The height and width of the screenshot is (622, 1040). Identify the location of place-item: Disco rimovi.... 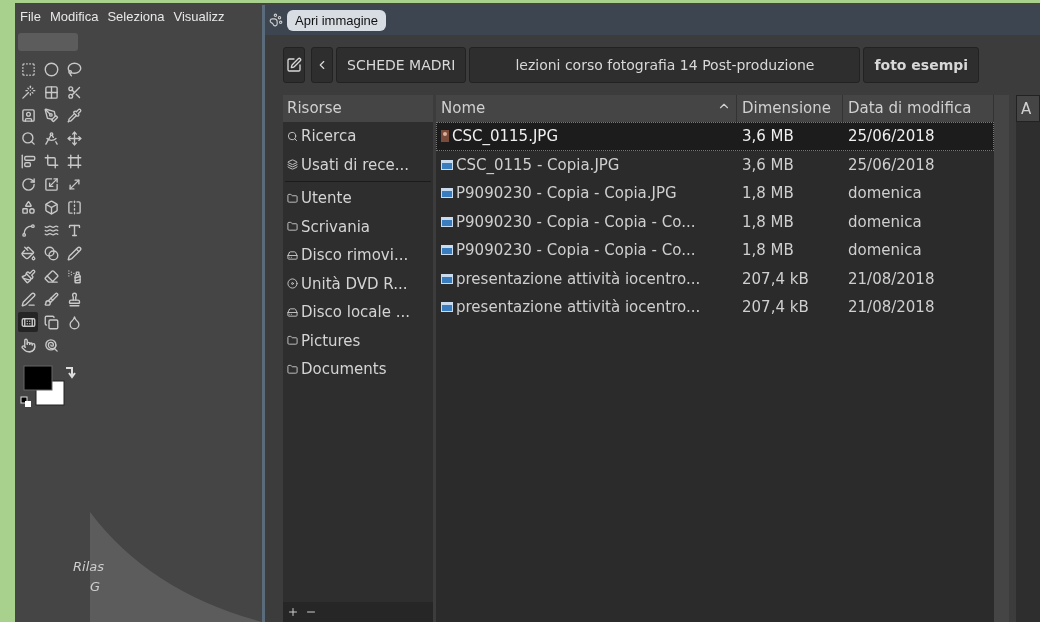
(358, 255).